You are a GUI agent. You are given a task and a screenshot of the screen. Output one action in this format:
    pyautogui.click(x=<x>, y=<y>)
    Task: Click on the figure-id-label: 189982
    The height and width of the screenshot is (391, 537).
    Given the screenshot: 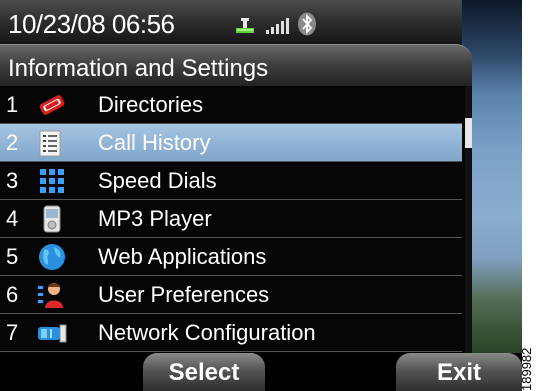 What is the action you would take?
    pyautogui.click(x=526, y=369)
    